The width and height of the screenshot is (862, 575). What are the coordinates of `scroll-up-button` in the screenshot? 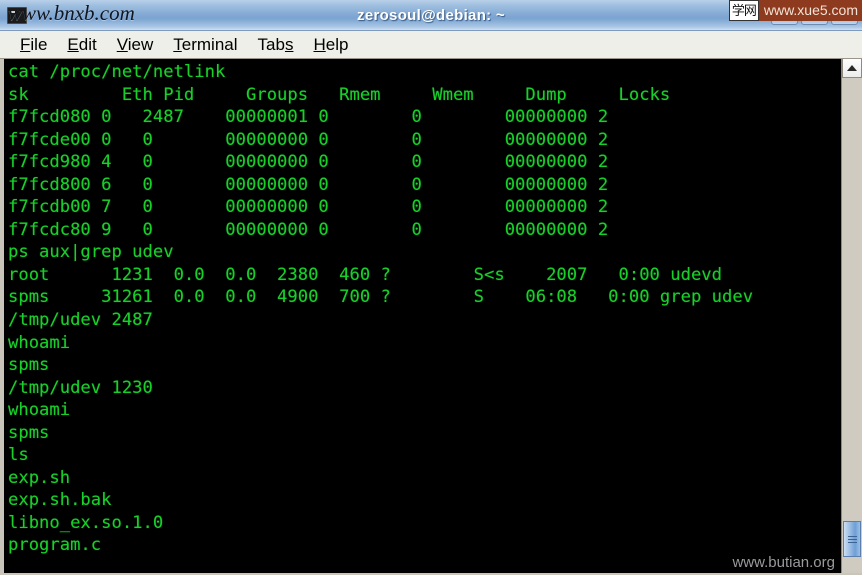 It's located at (852, 68).